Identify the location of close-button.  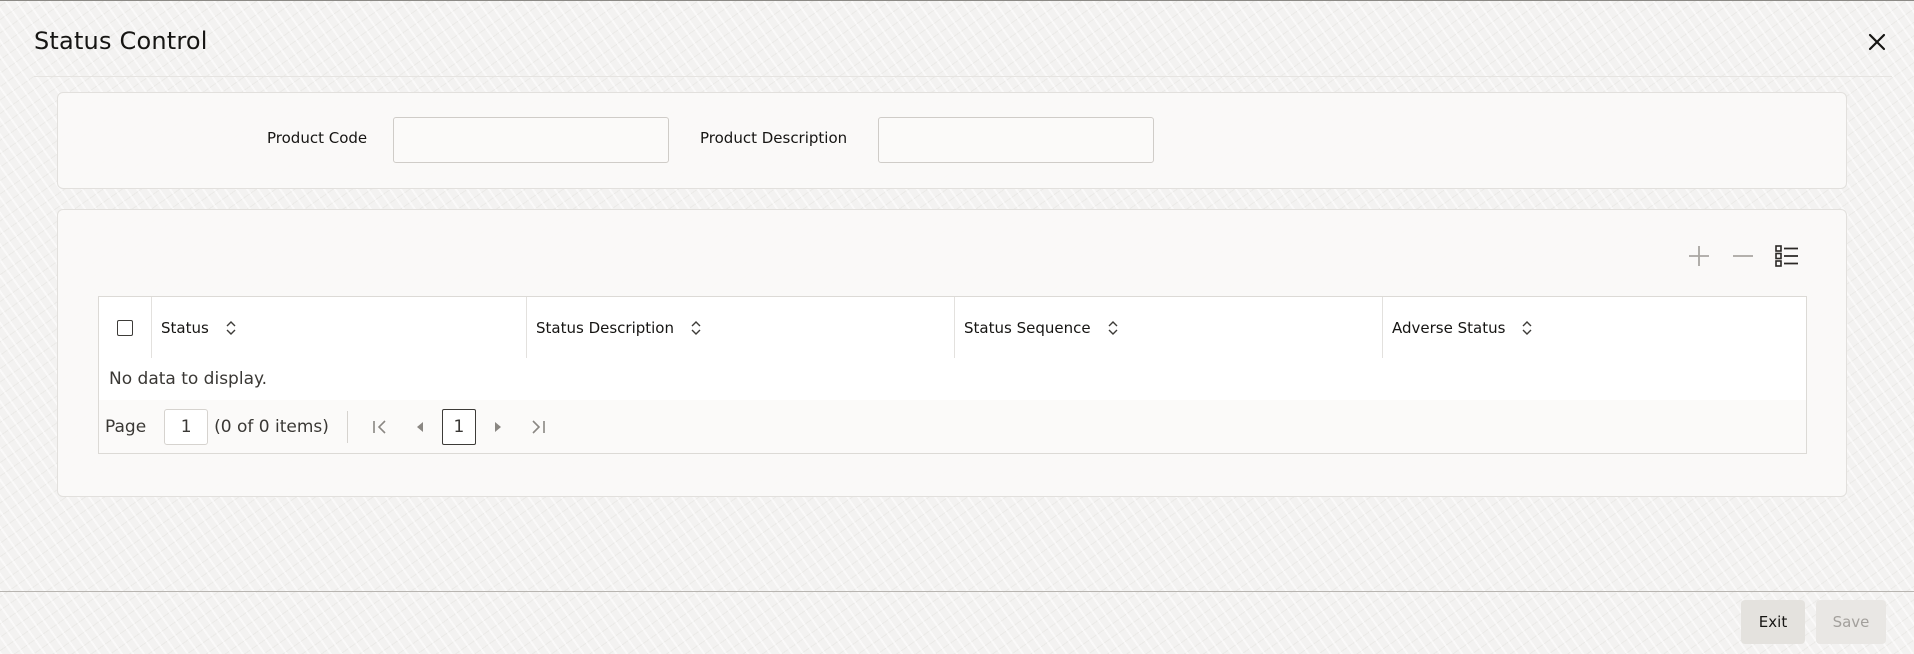
(1877, 42).